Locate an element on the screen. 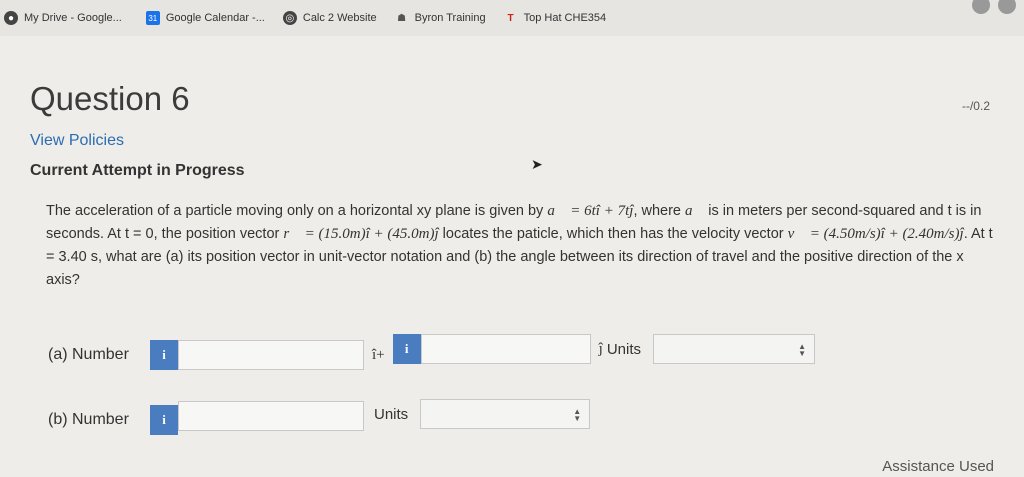 The width and height of the screenshot is (1024, 477). part-a-j-input is located at coordinates (505, 349).